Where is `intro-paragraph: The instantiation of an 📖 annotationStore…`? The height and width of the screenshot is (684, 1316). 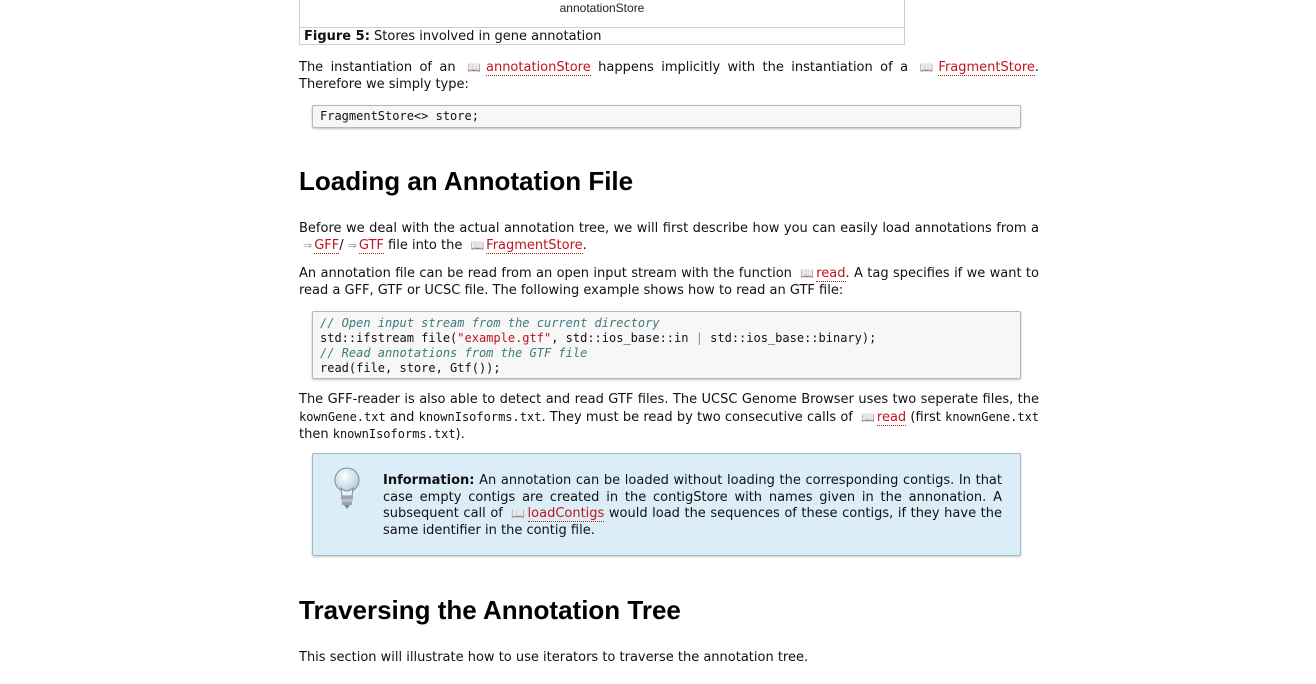 intro-paragraph: The instantiation of an 📖 annotationStore… is located at coordinates (669, 76).